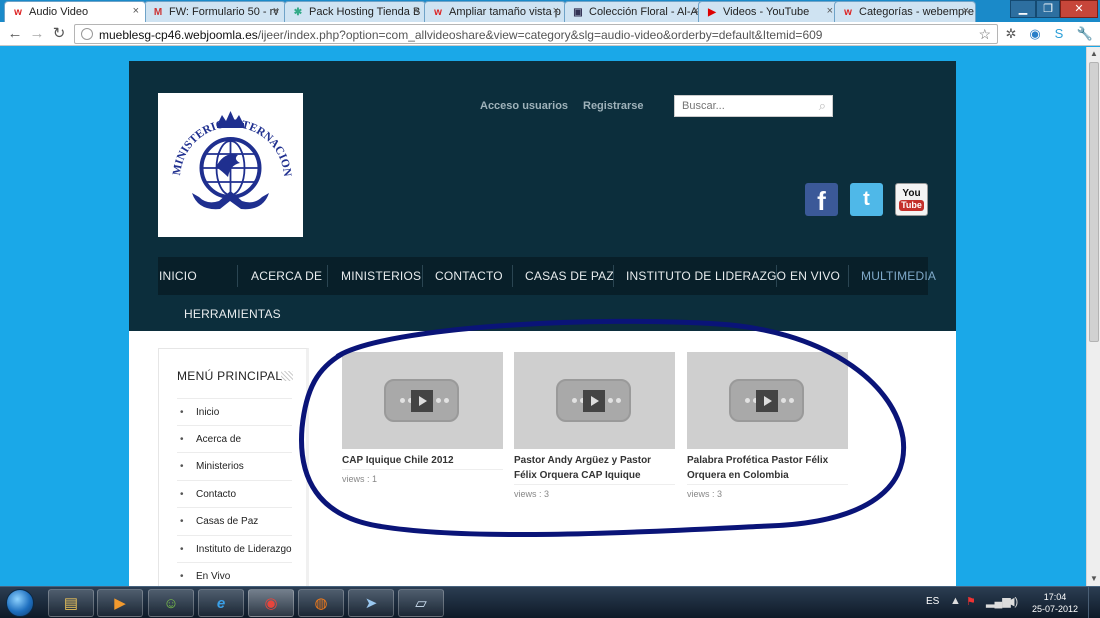  I want to click on volume-icon: ◀), so click(1012, 601).